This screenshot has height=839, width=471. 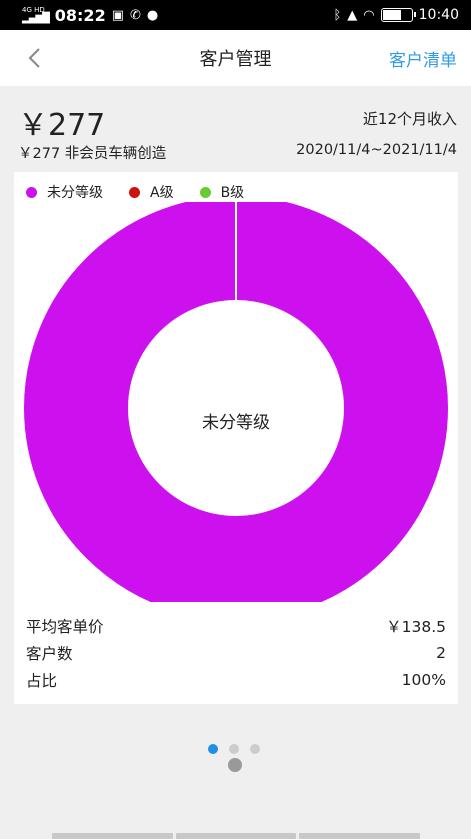 I want to click on alert-icon: ▲, so click(x=352, y=15).